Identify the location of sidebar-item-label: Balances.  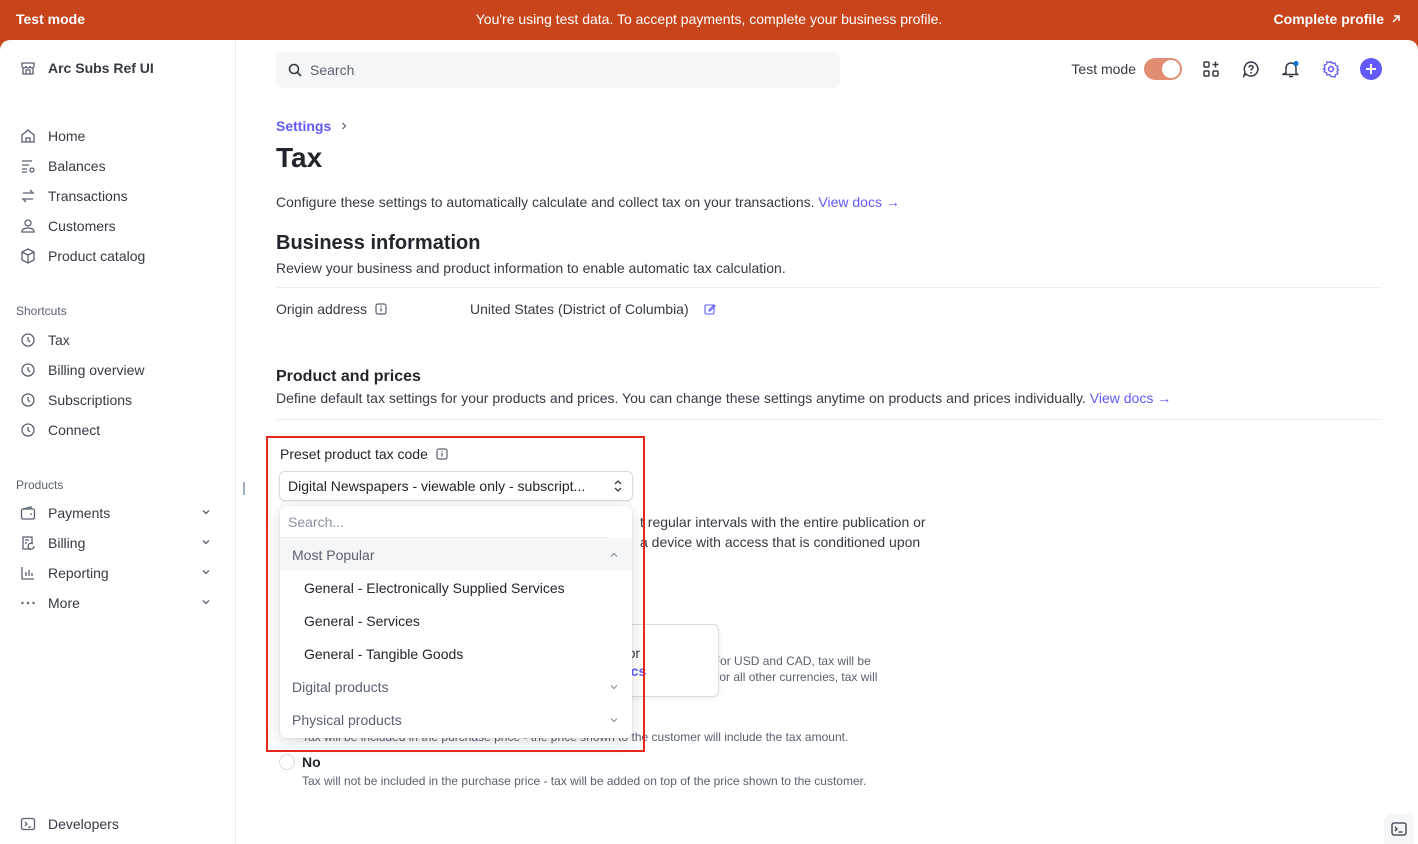
(77, 166).